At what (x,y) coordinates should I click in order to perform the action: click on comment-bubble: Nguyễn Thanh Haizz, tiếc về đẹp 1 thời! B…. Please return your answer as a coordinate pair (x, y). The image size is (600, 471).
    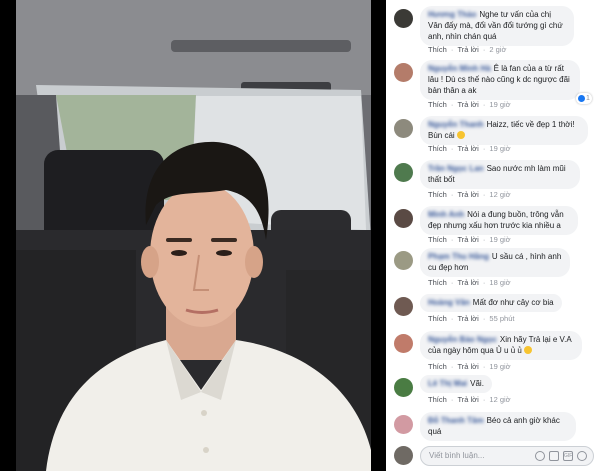
    Looking at the image, I should click on (504, 130).